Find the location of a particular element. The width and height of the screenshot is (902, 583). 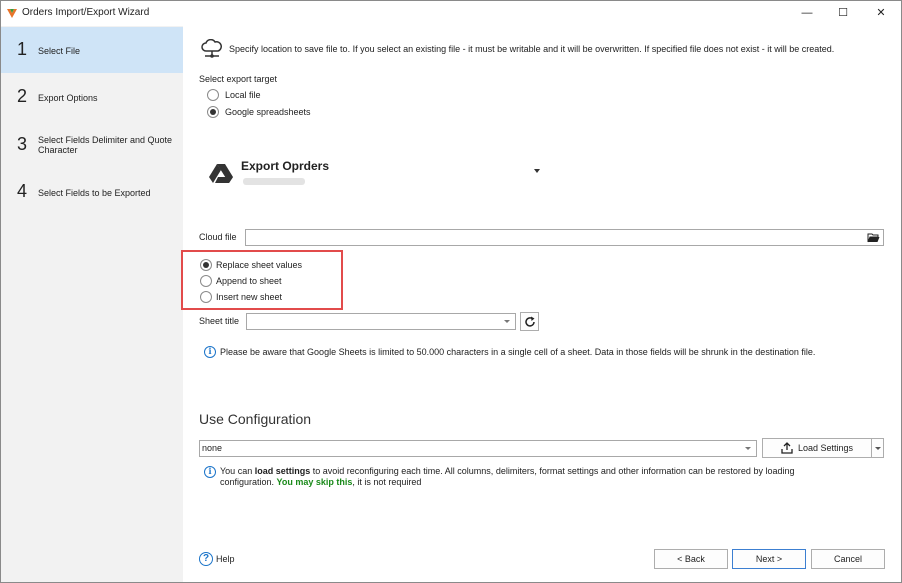

refresh-icon is located at coordinates (530, 321).